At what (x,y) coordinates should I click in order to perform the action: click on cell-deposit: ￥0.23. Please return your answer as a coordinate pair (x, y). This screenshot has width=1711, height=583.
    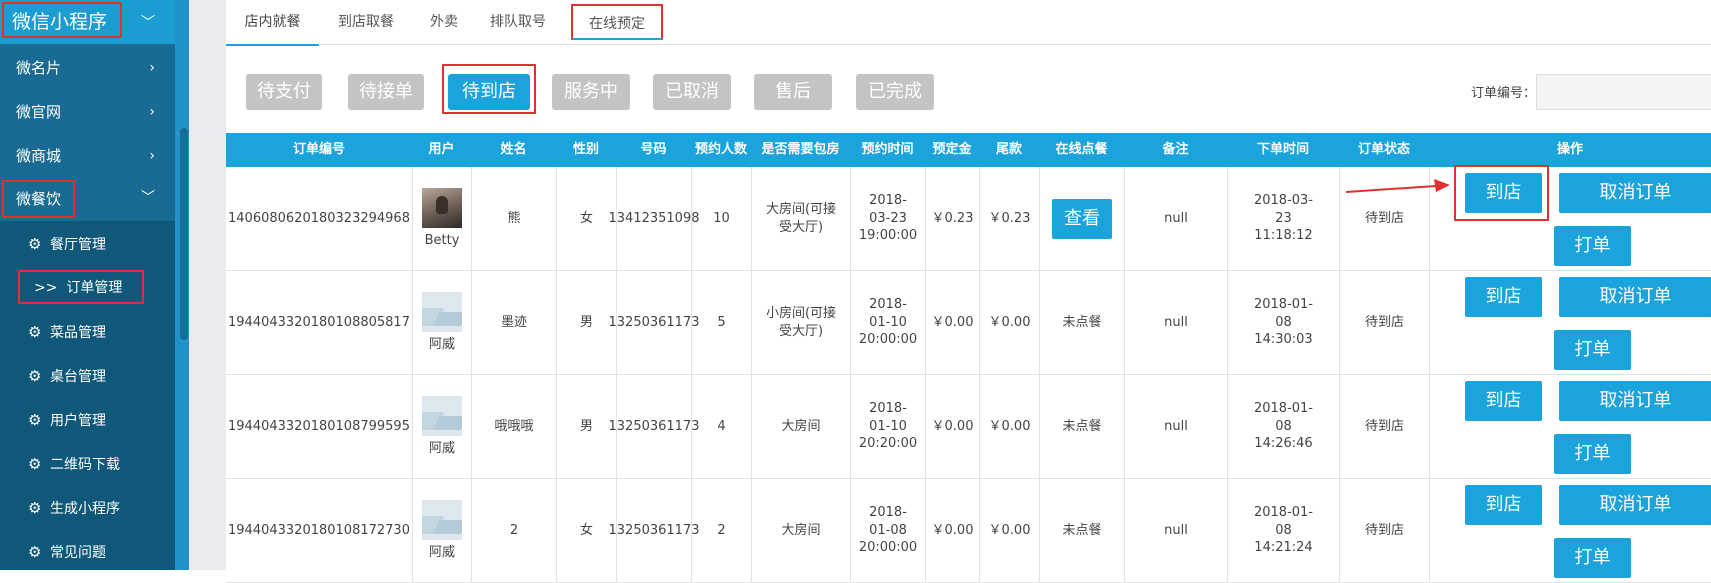
    Looking at the image, I should click on (952, 218).